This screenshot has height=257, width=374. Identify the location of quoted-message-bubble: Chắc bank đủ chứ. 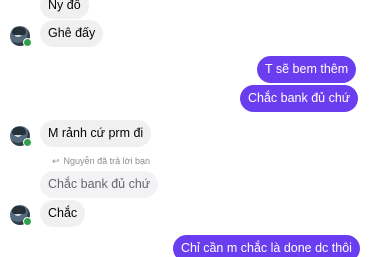
(99, 184).